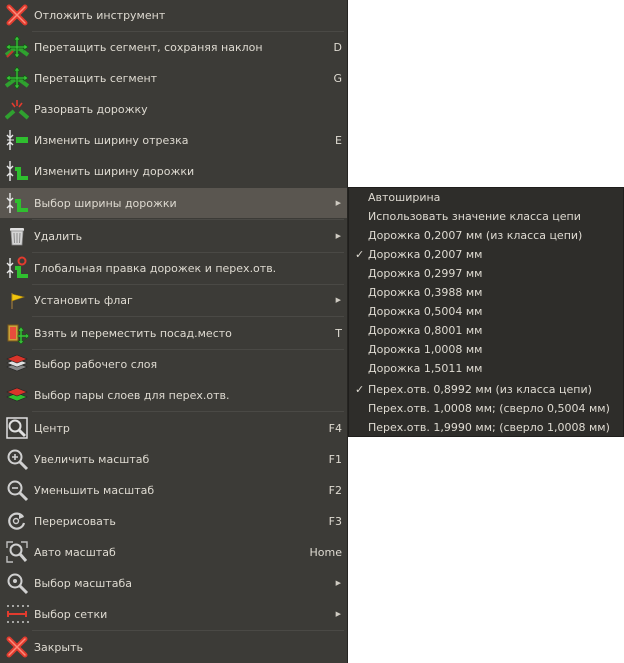  Describe the element at coordinates (75, 521) in the screenshot. I see `menu-item-label: Перерисовать` at that location.